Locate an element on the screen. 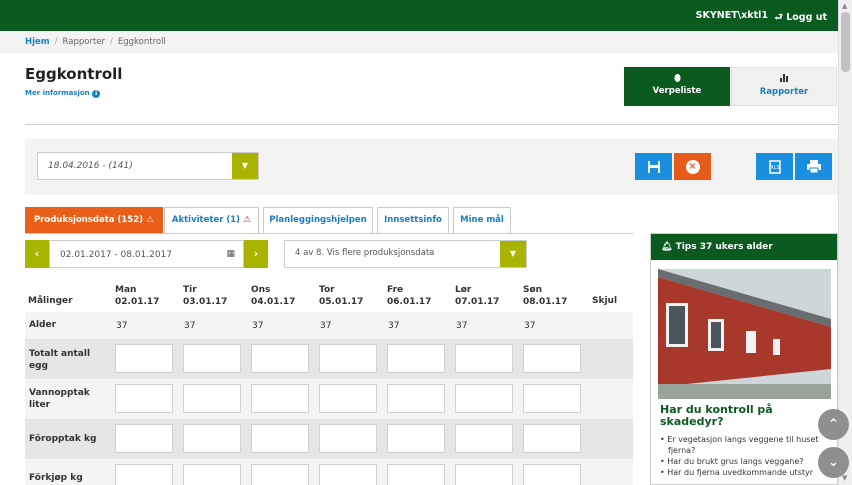  tips-title: Har du kontroll på skadedyr? is located at coordinates (716, 415).